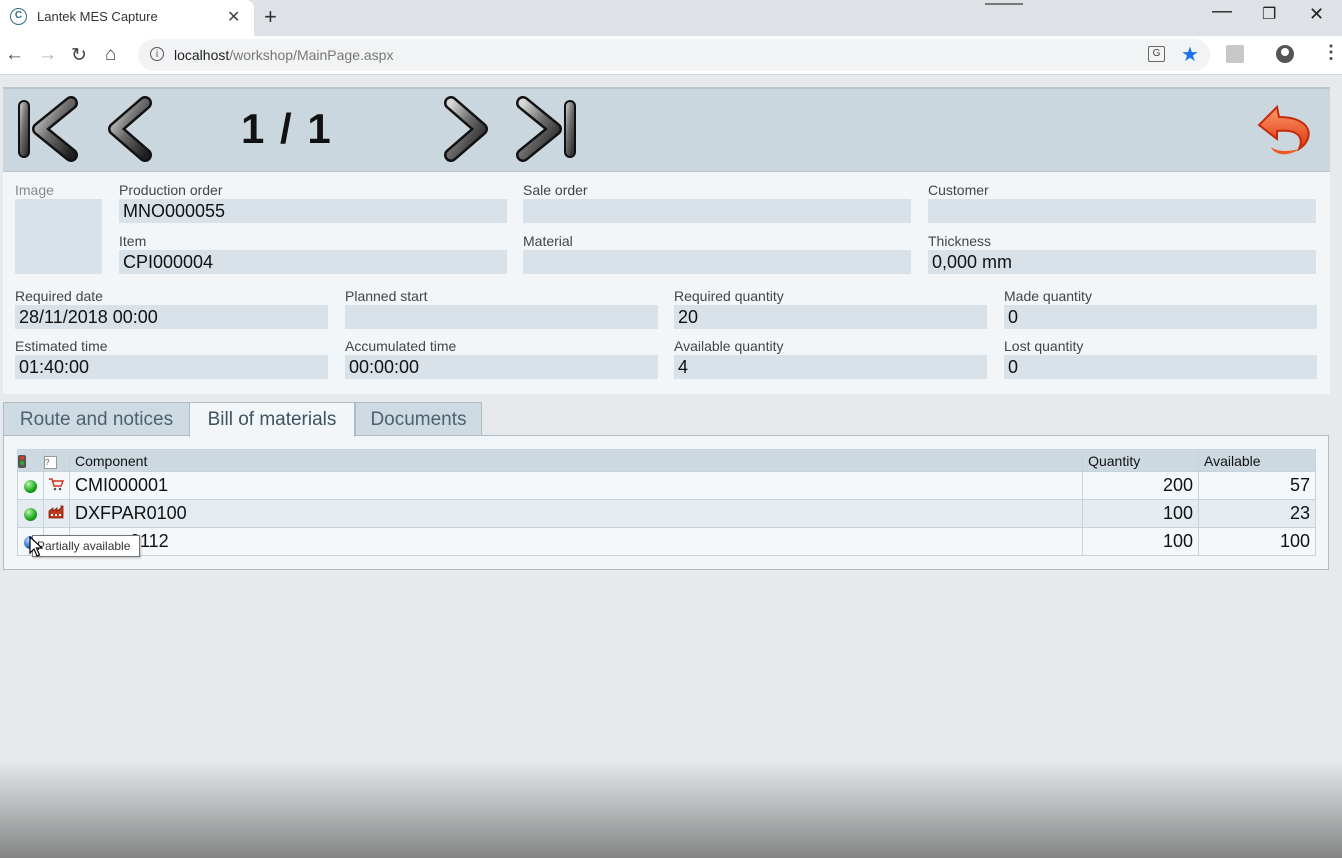 The height and width of the screenshot is (858, 1342). What do you see at coordinates (830, 317) in the screenshot?
I see `required-quantity-field: 20` at bounding box center [830, 317].